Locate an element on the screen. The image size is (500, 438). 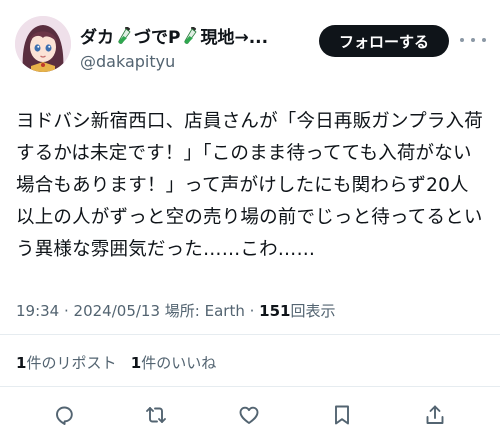
share-icon is located at coordinates (435, 414).